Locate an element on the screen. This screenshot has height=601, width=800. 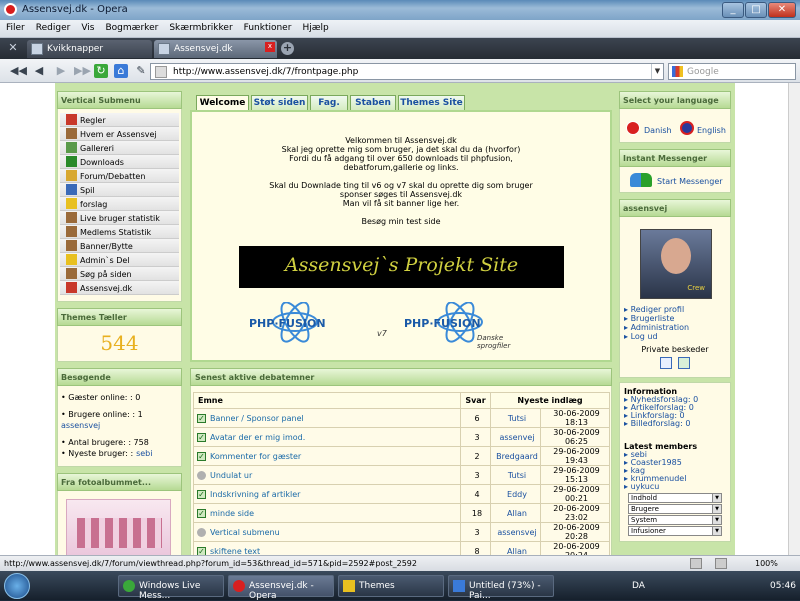
panel-icon is located at coordinates (696, 563).